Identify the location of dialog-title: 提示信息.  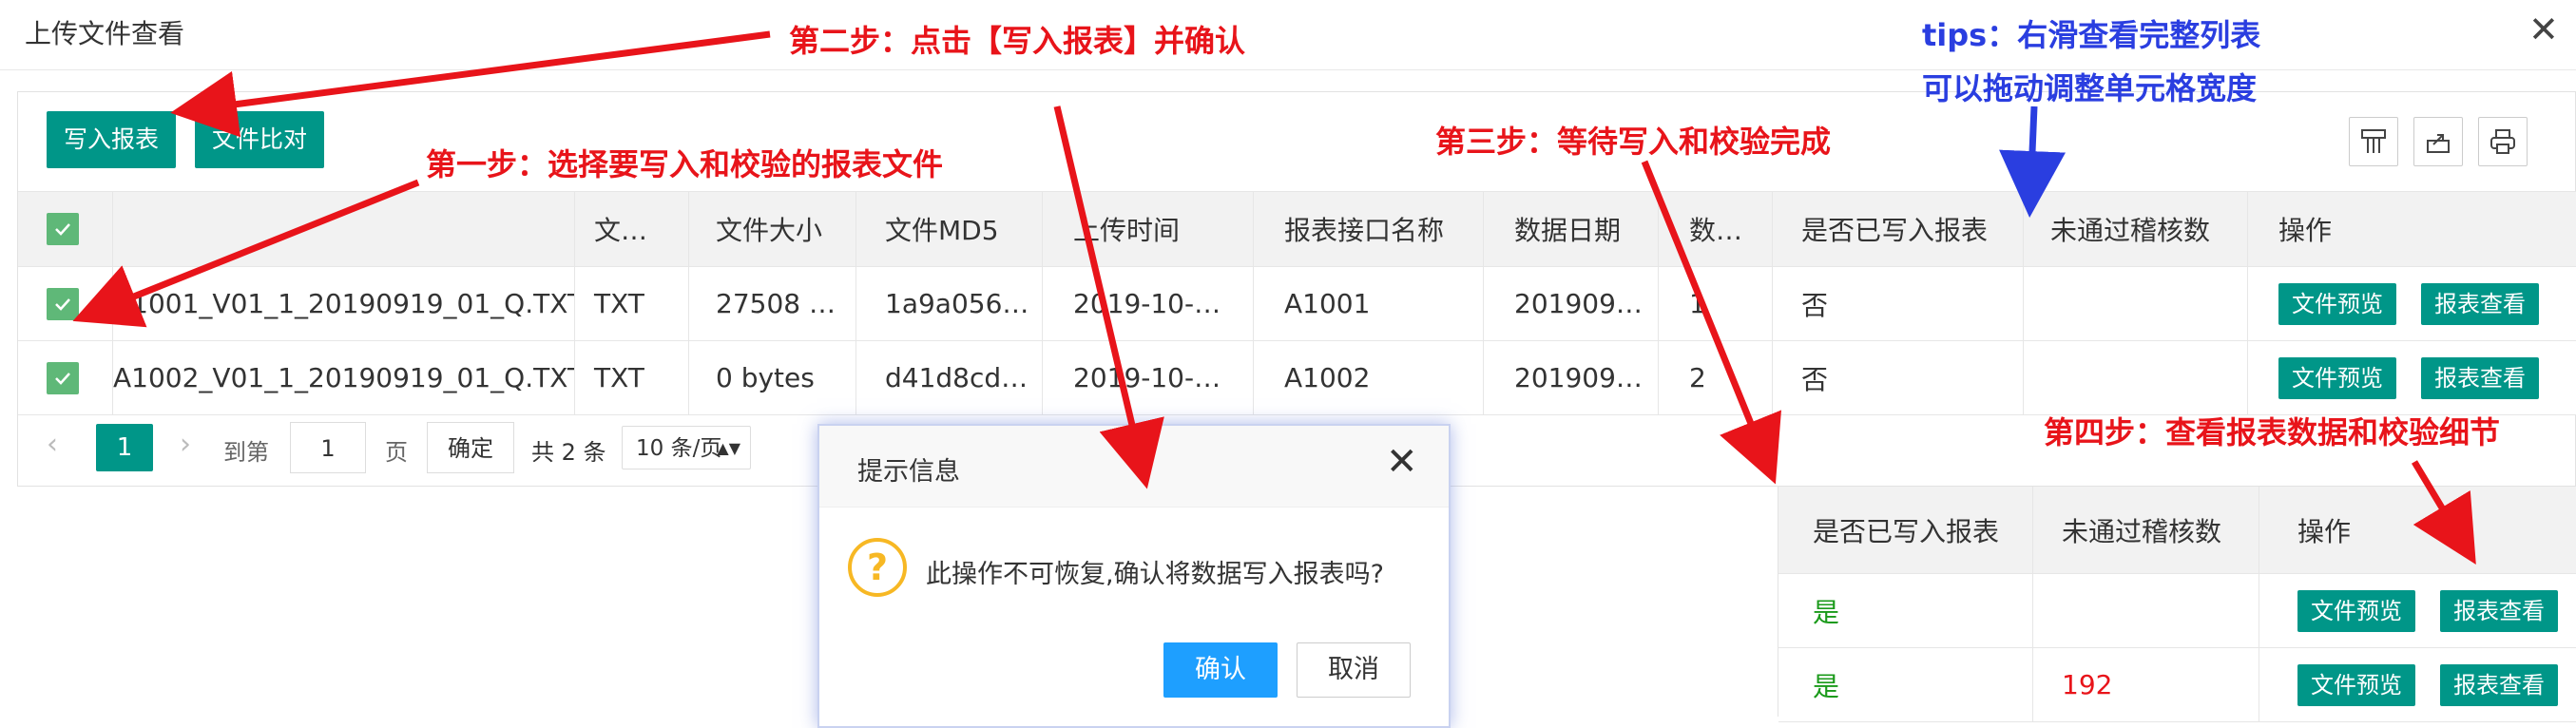
(909, 472).